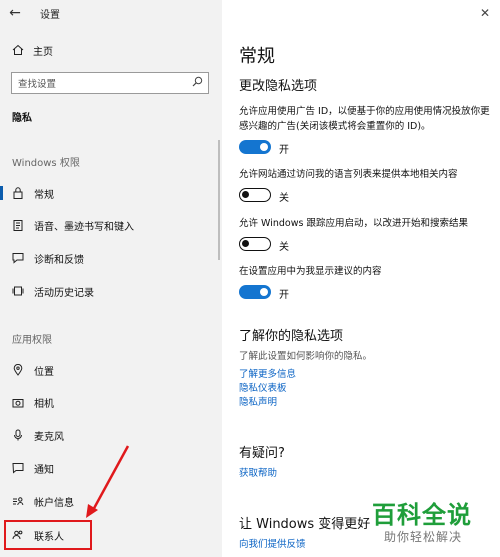 The image size is (500, 557). I want to click on option-text-language-list: 允许网站通过访问我的语言列表来提供本地相关内容, so click(348, 174).